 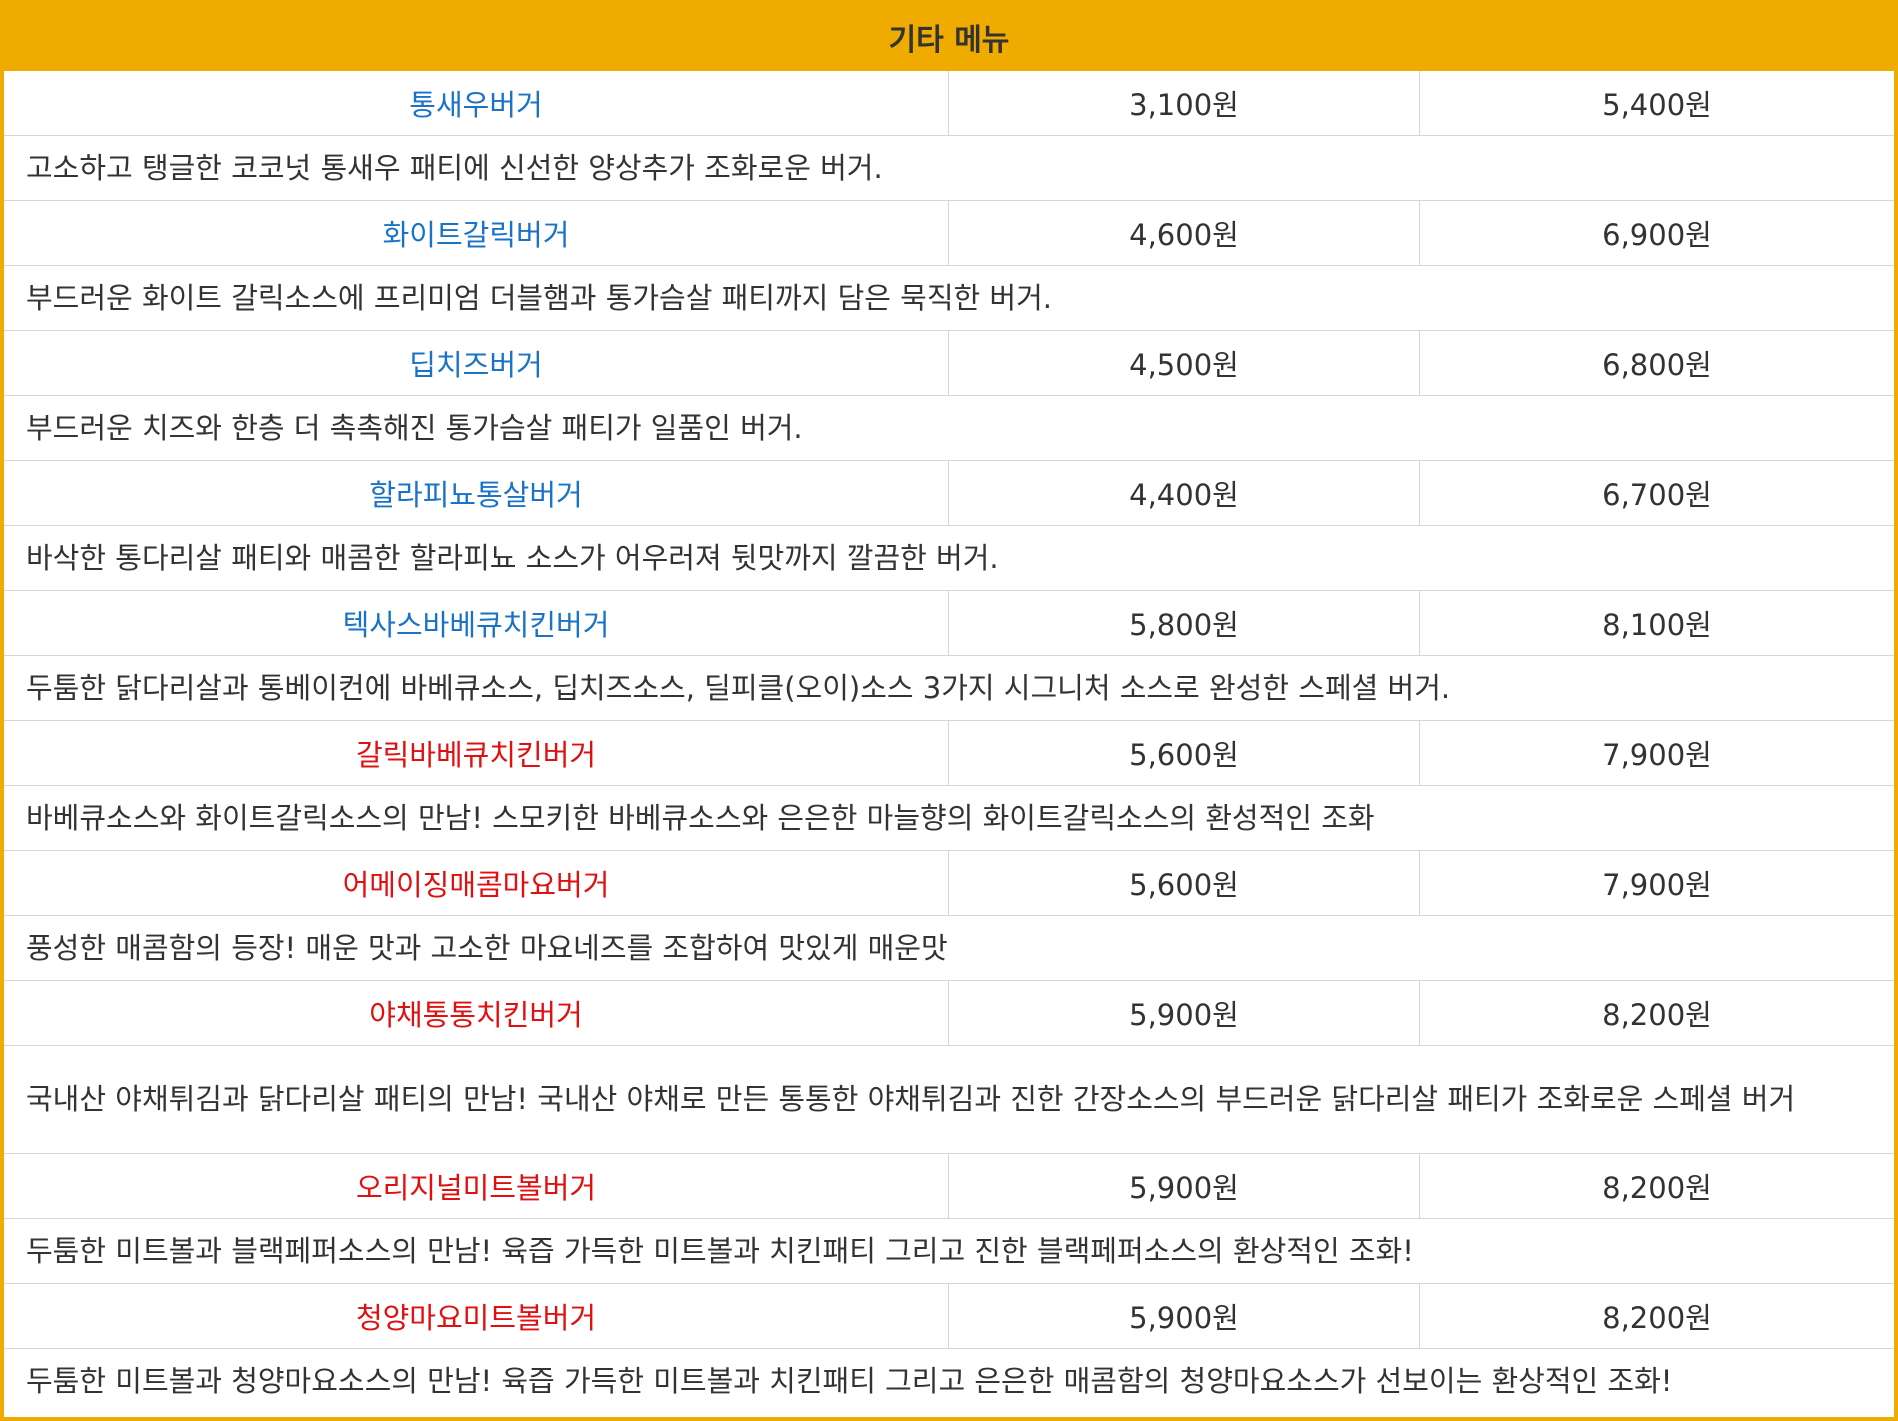 I want to click on menu-item-name: 할라피뇨통살버거, so click(x=476, y=493).